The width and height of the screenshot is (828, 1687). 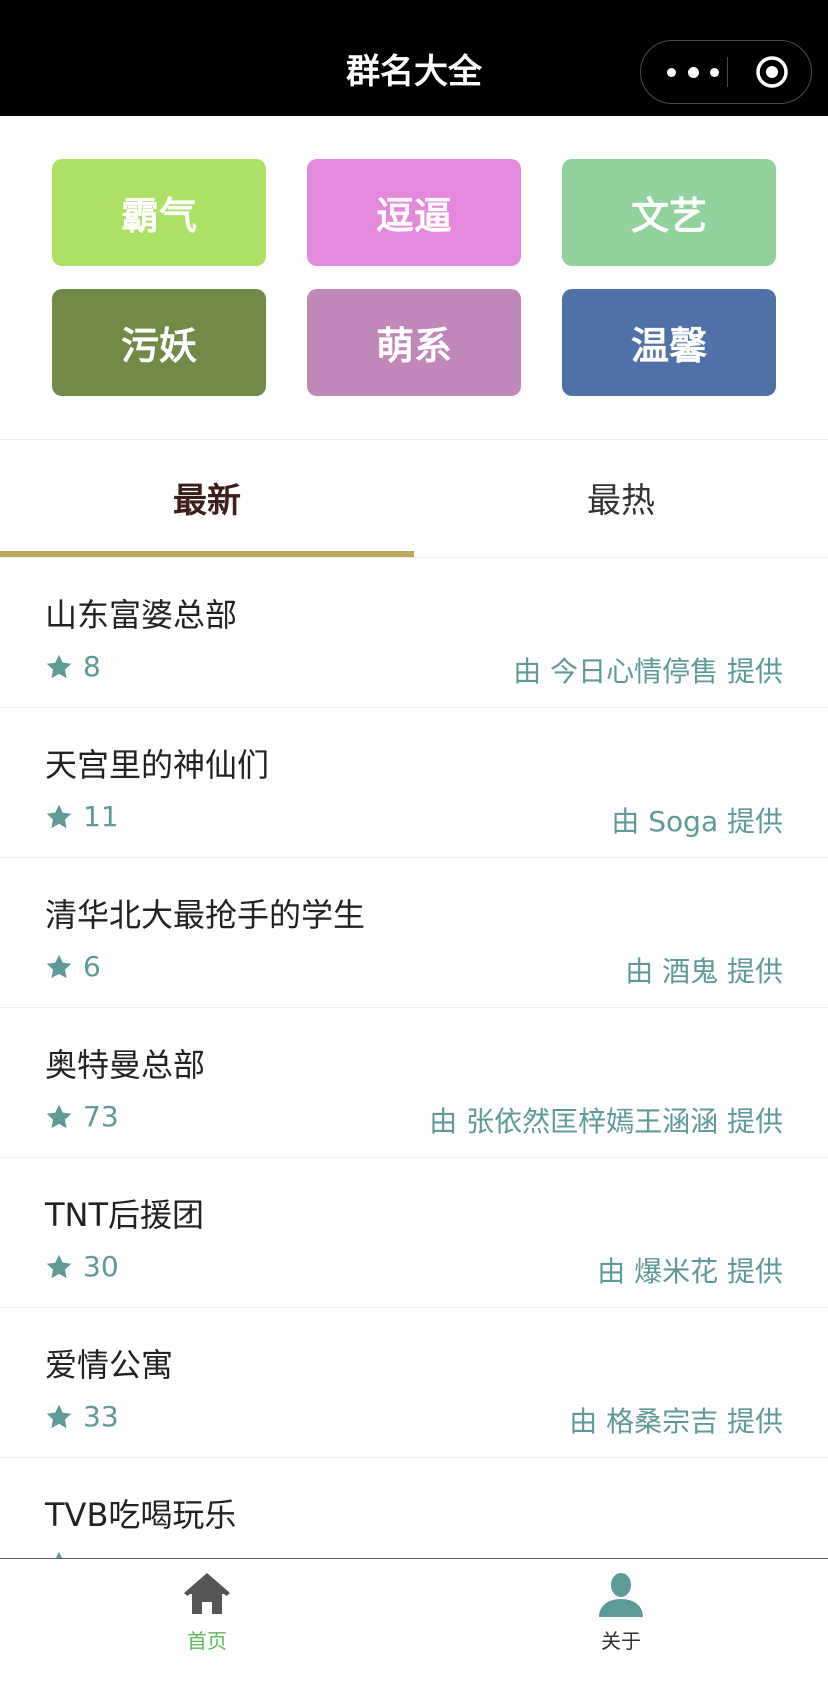 What do you see at coordinates (101, 816) in the screenshot?
I see `like-count: 11` at bounding box center [101, 816].